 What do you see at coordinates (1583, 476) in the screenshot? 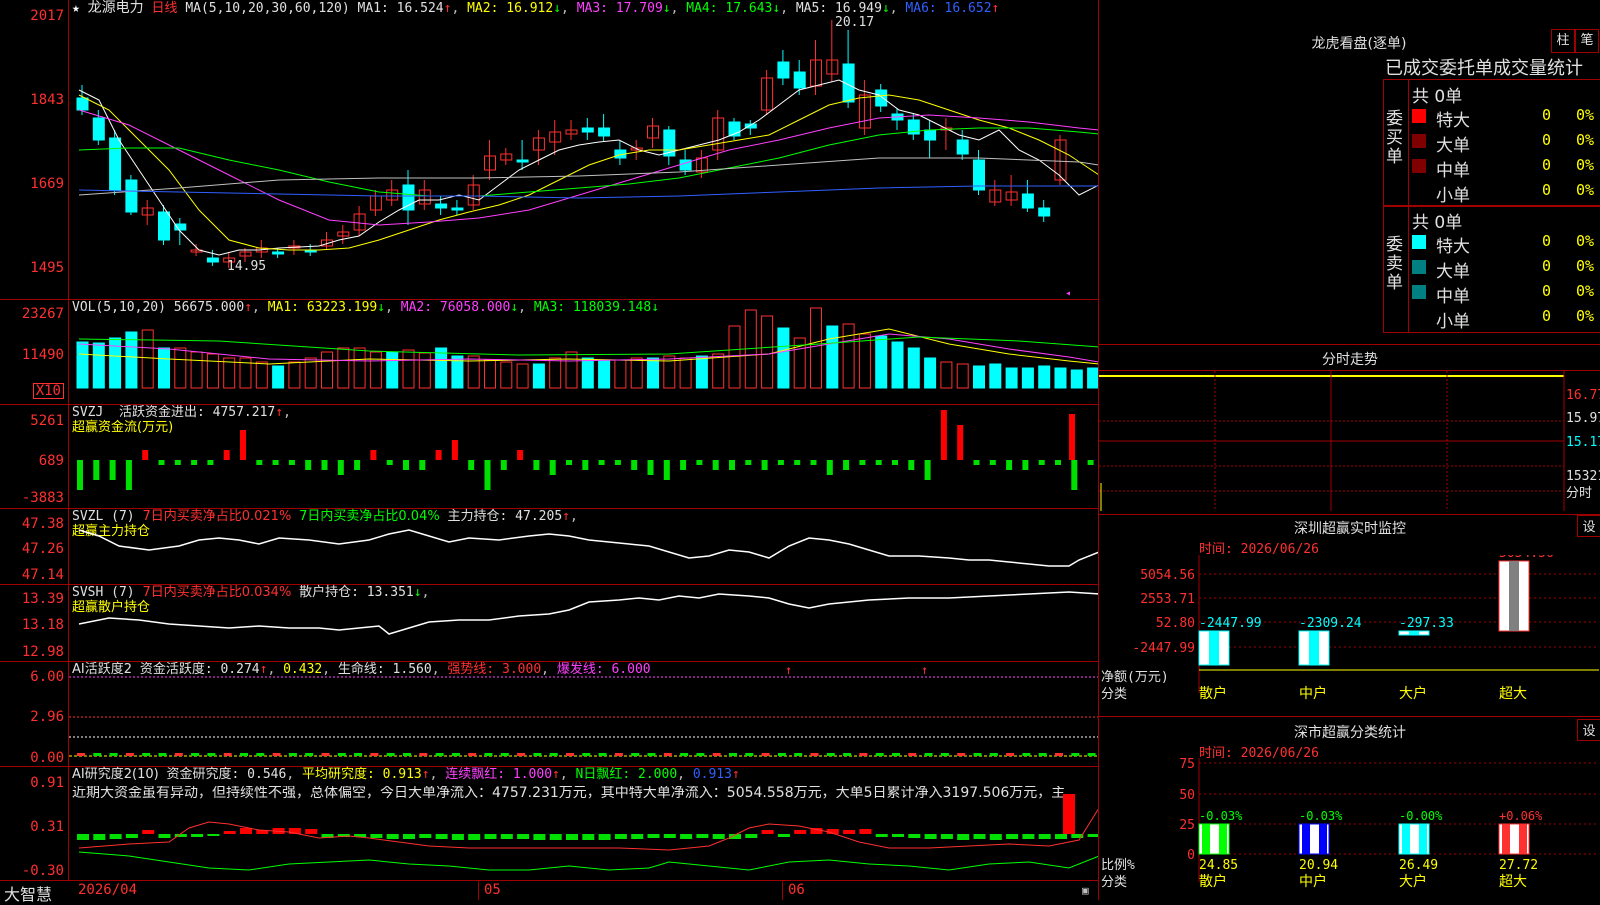
I see `fenshi-volume: 15321` at bounding box center [1583, 476].